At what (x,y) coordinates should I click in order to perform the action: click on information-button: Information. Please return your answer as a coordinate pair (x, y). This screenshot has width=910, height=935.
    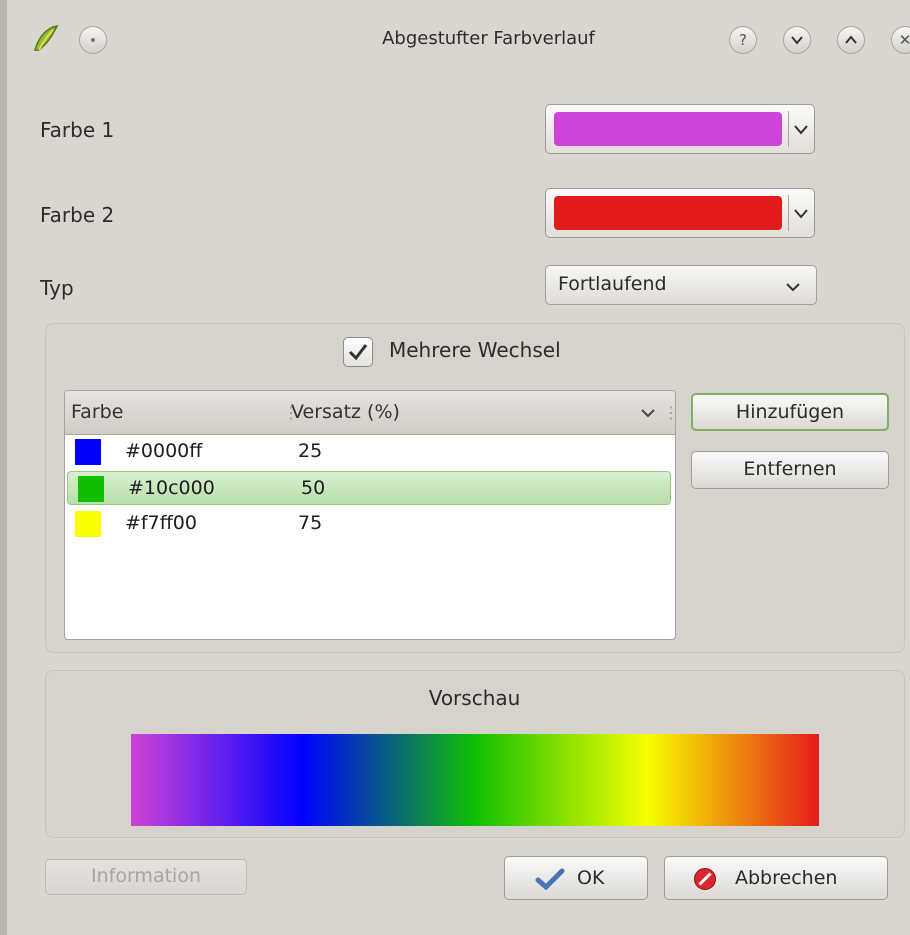
    Looking at the image, I should click on (146, 877).